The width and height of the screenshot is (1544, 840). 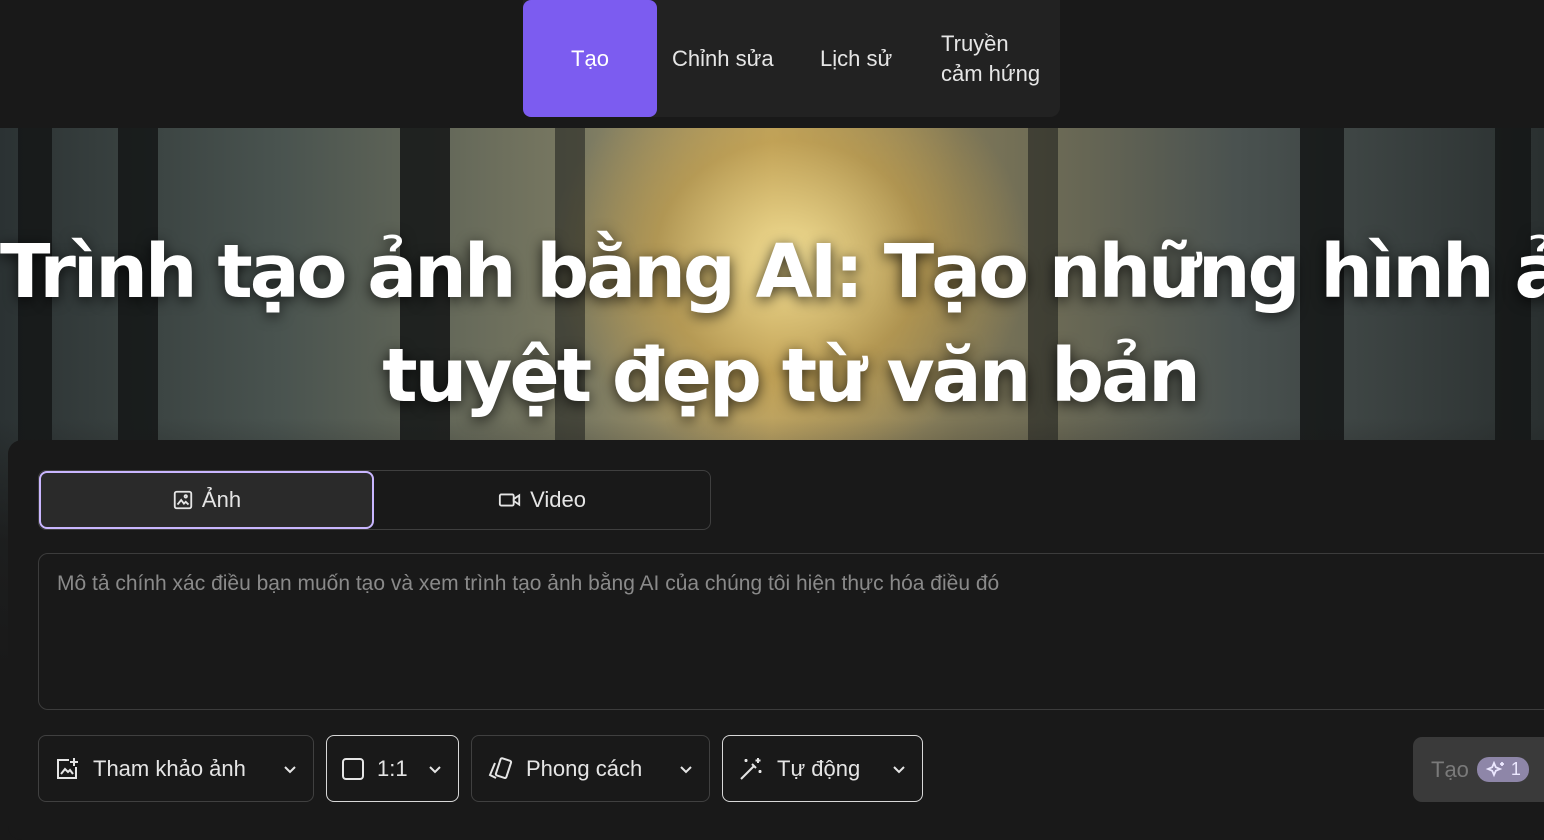 I want to click on tab-edit: Chỉnh sửa, so click(x=727, y=58).